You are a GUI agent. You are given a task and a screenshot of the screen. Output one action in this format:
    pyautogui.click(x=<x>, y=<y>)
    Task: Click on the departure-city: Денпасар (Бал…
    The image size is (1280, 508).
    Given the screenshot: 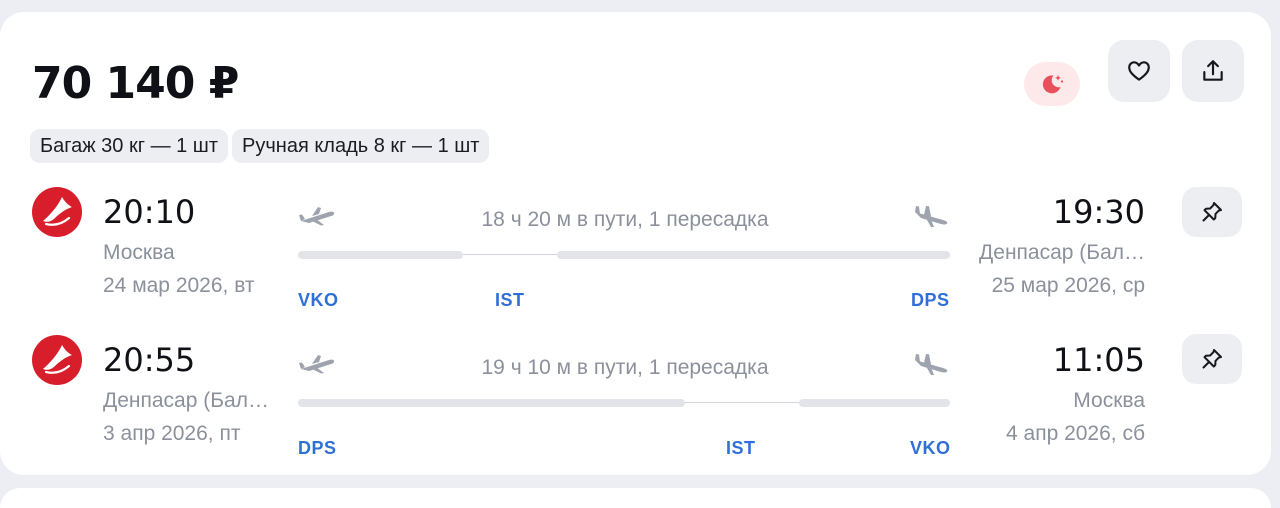 What is the action you would take?
    pyautogui.click(x=186, y=400)
    